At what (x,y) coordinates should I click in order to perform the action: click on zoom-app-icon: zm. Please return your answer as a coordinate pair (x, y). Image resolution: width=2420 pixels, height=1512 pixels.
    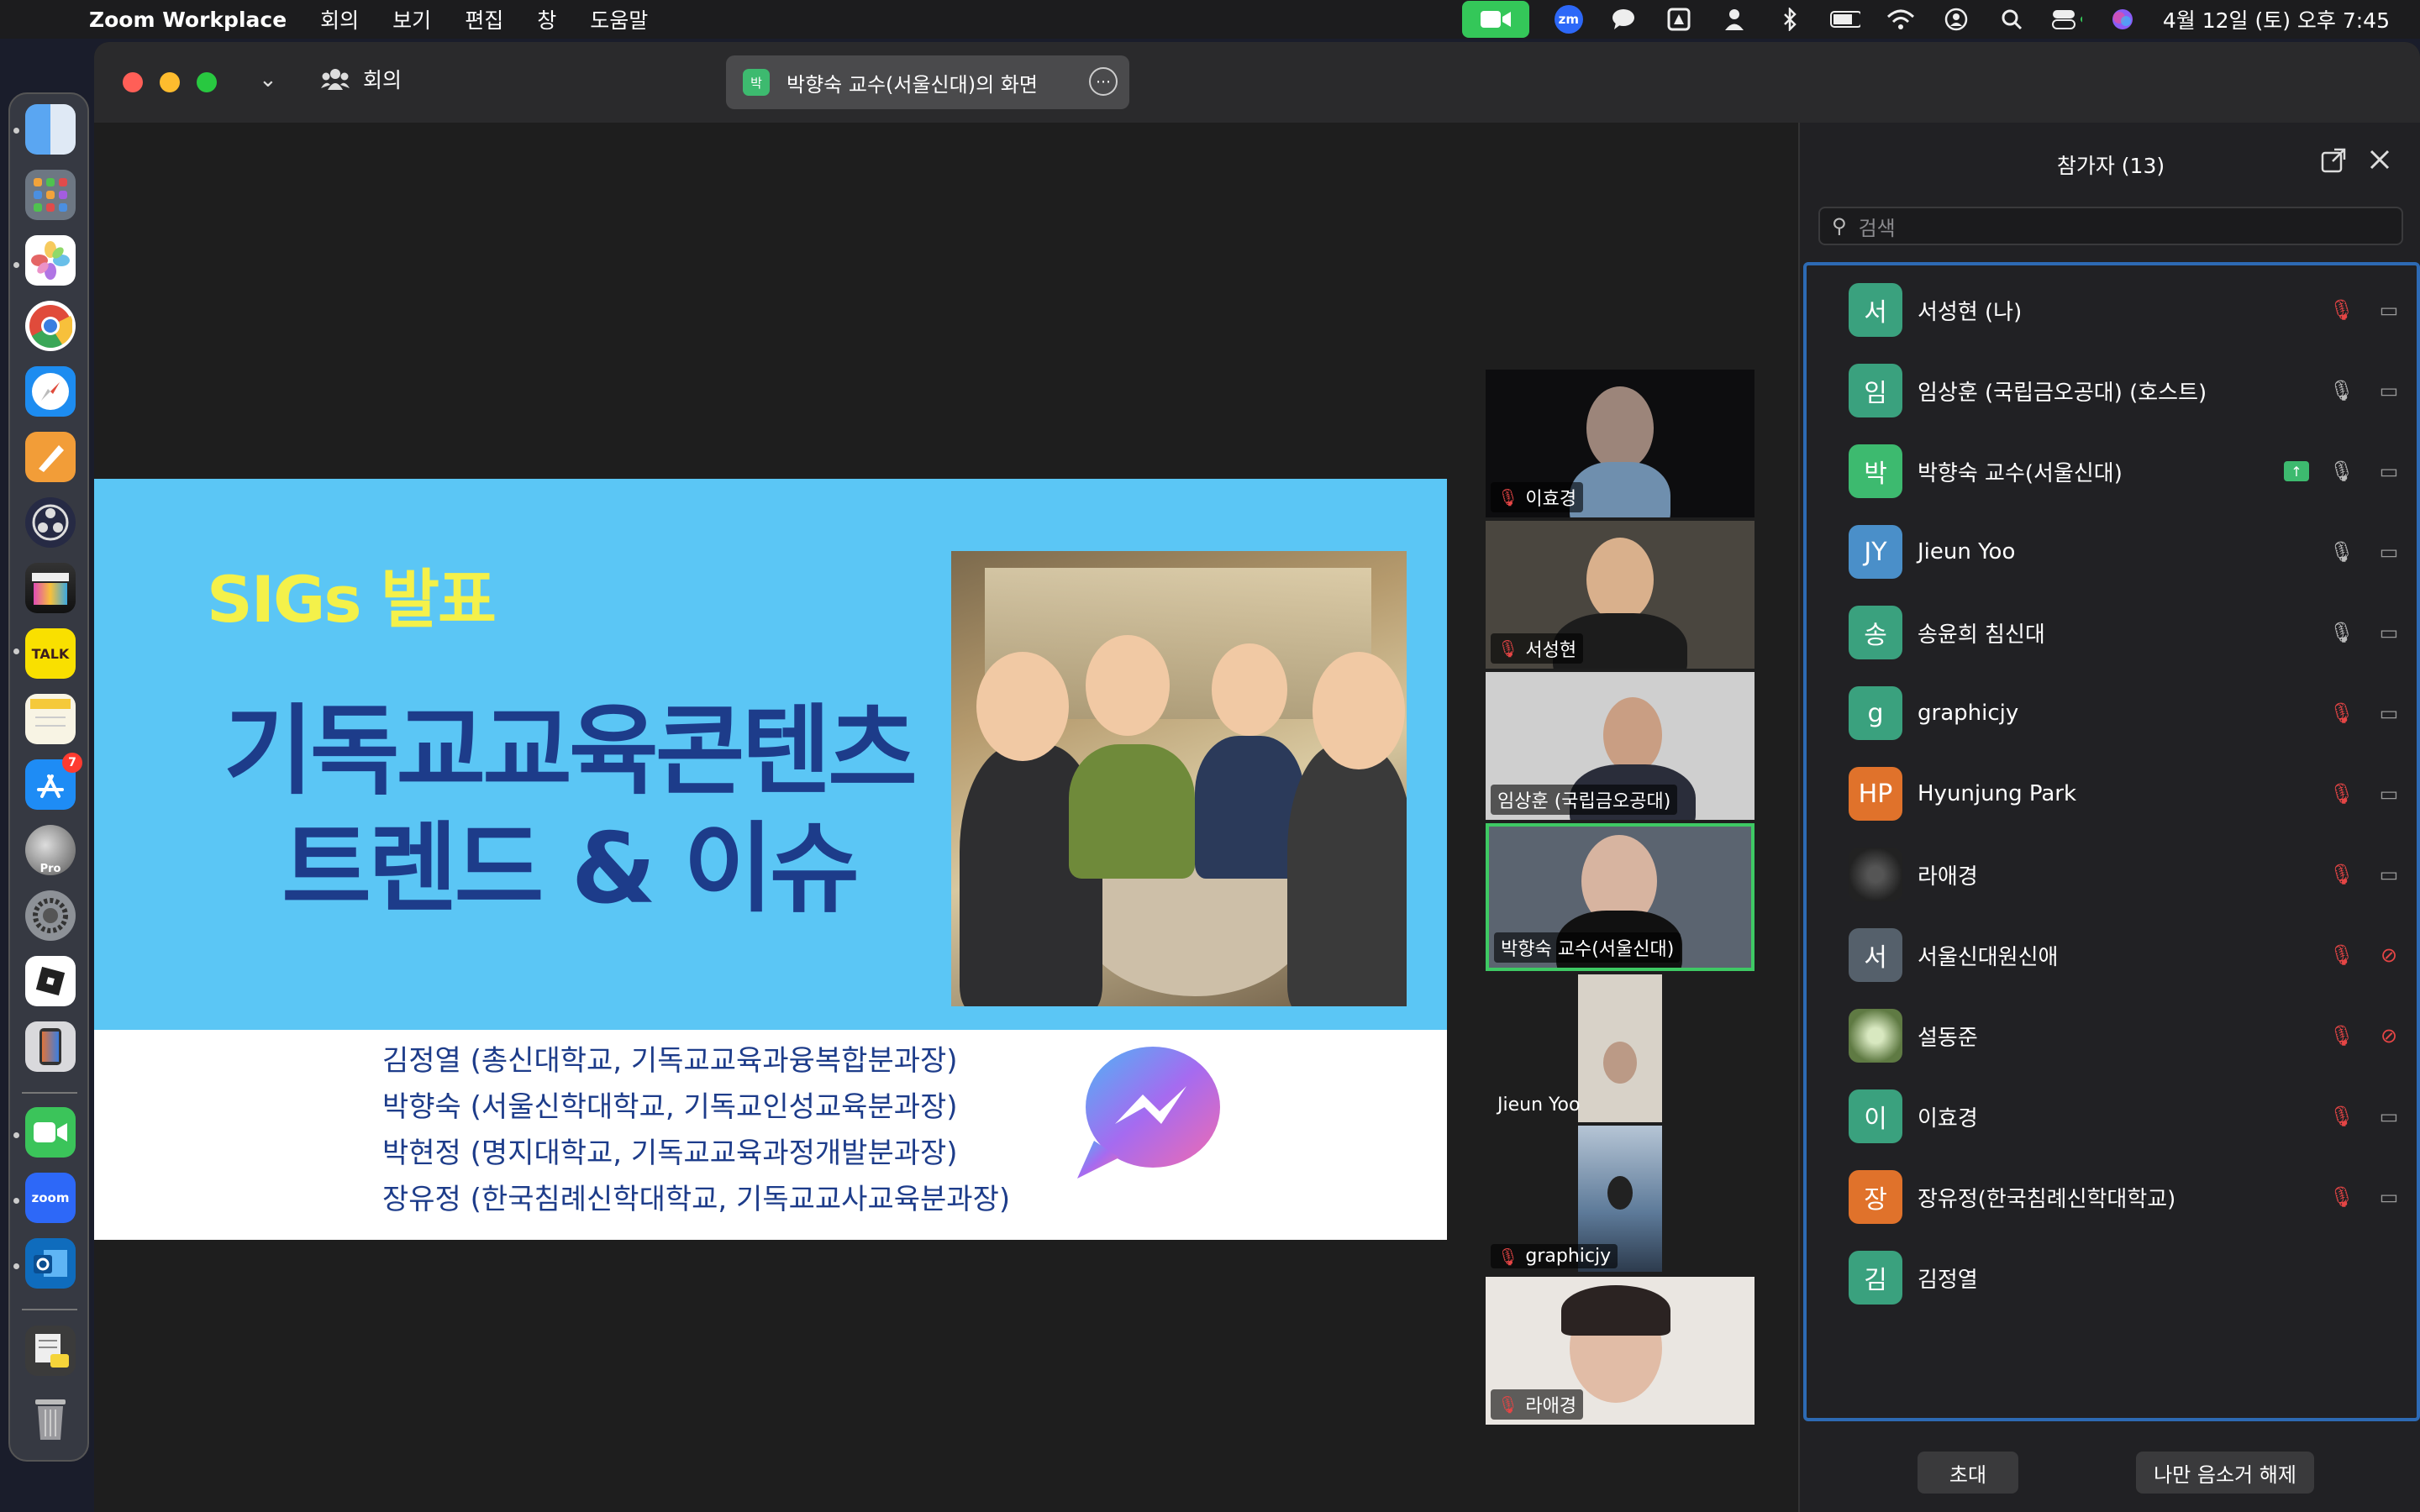
    Looking at the image, I should click on (1568, 19).